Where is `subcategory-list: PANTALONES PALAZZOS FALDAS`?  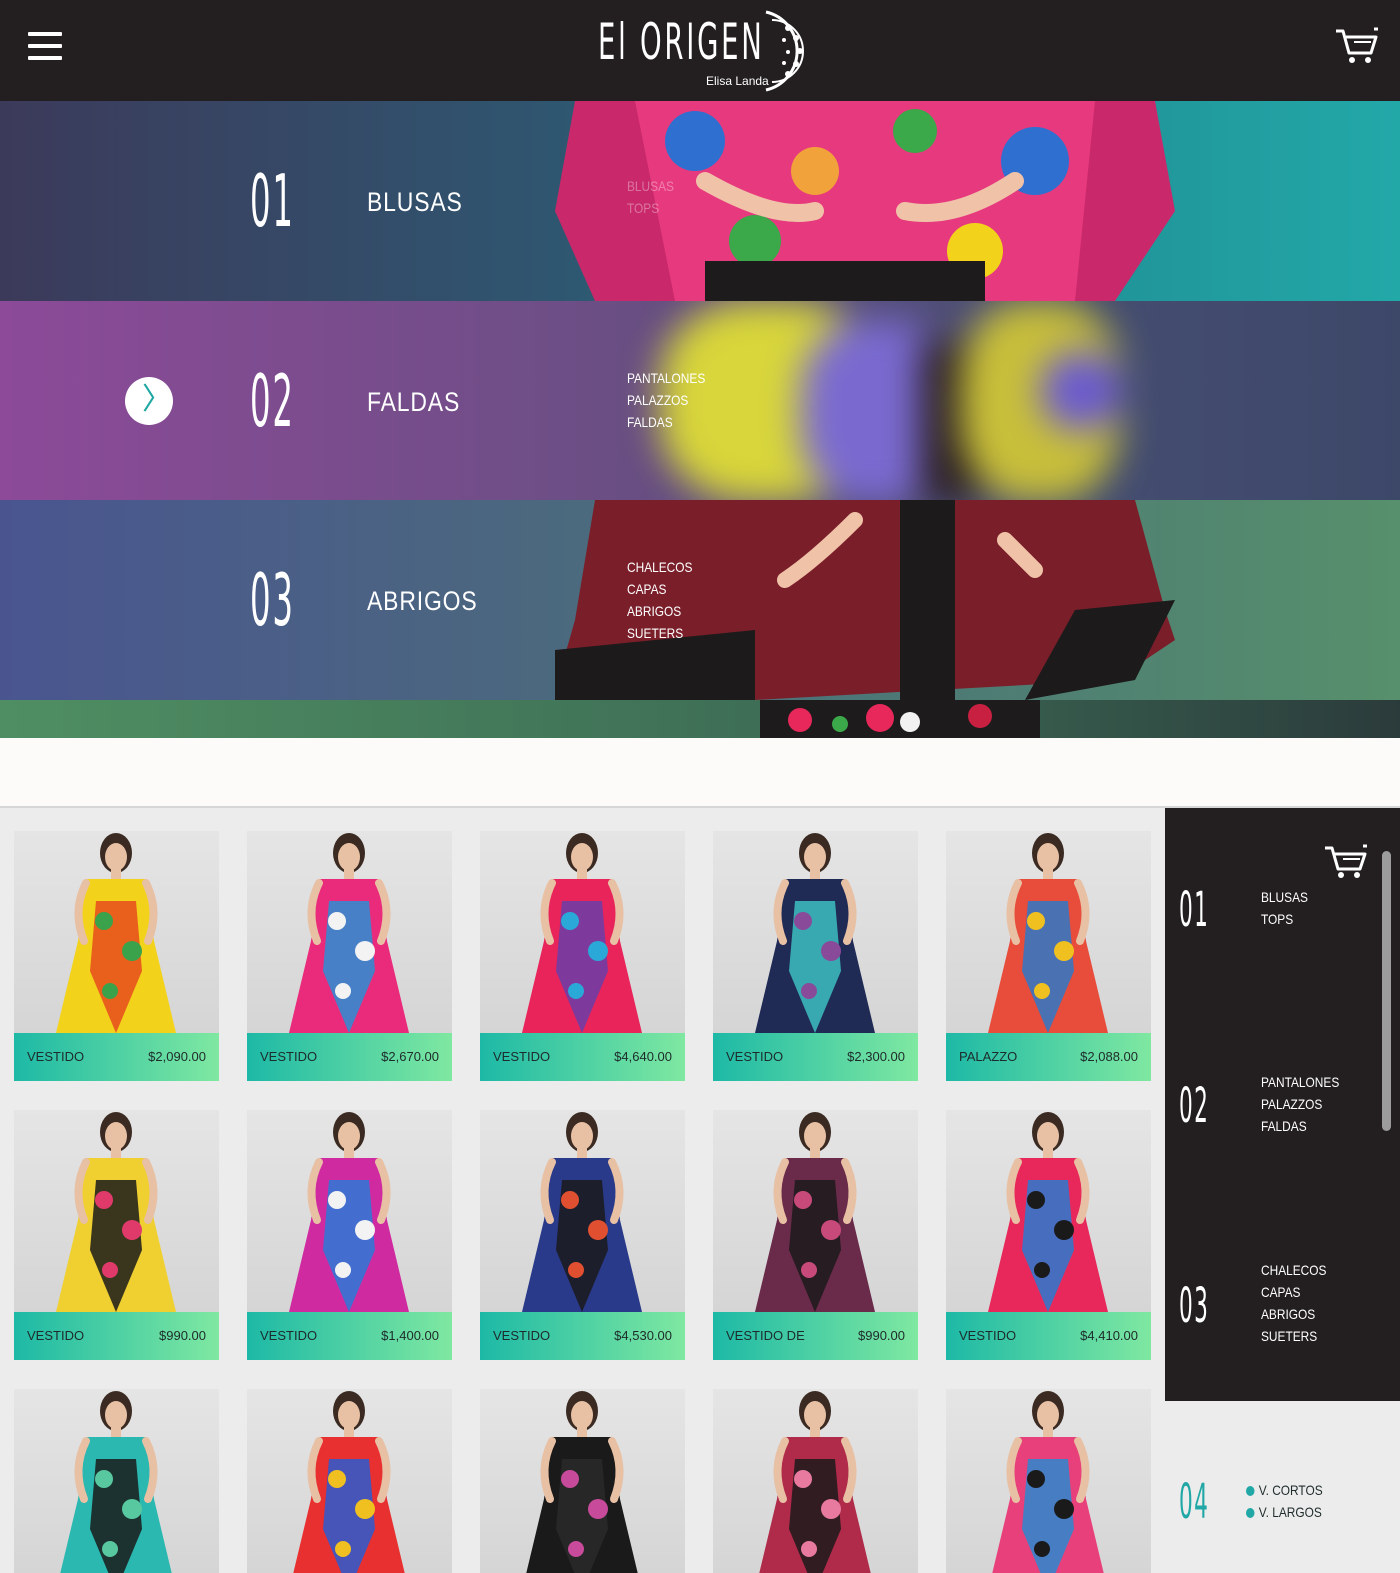
subcategory-list: PANTALONES PALAZZOS FALDAS is located at coordinates (666, 400).